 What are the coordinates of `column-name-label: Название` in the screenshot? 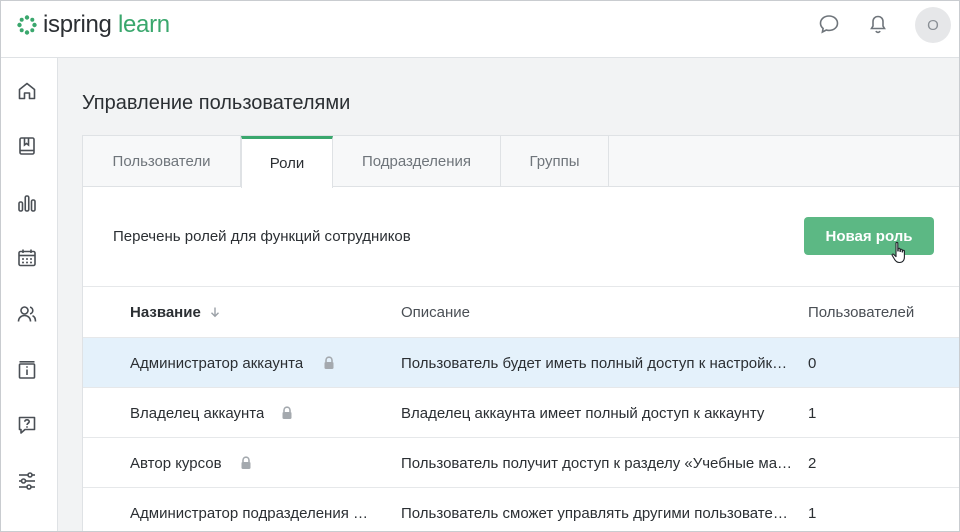 It's located at (165, 312).